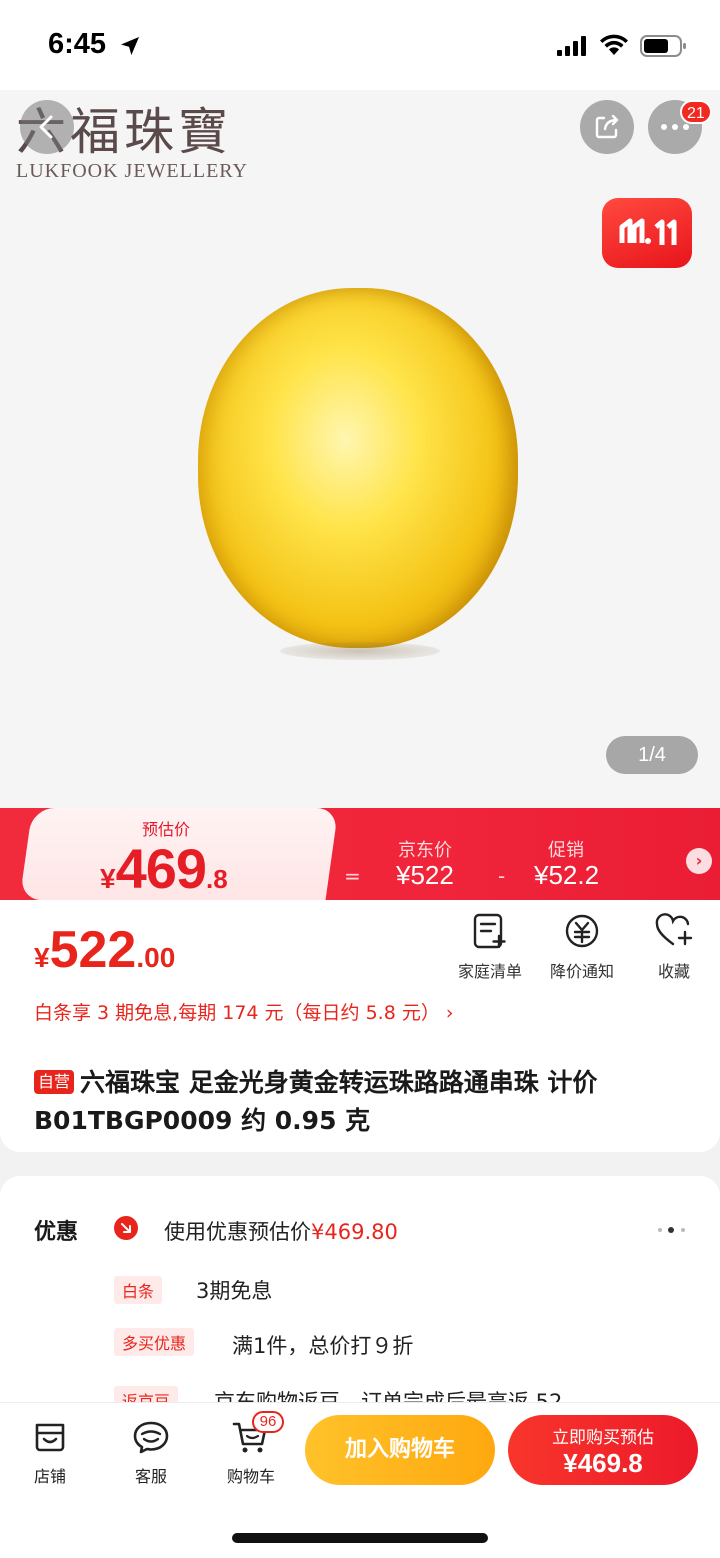  I want to click on estimated-price: ¥469.8, so click(164, 868).